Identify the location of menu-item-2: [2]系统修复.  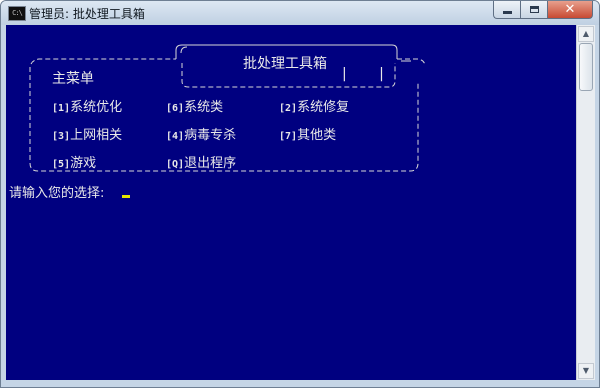
(314, 105).